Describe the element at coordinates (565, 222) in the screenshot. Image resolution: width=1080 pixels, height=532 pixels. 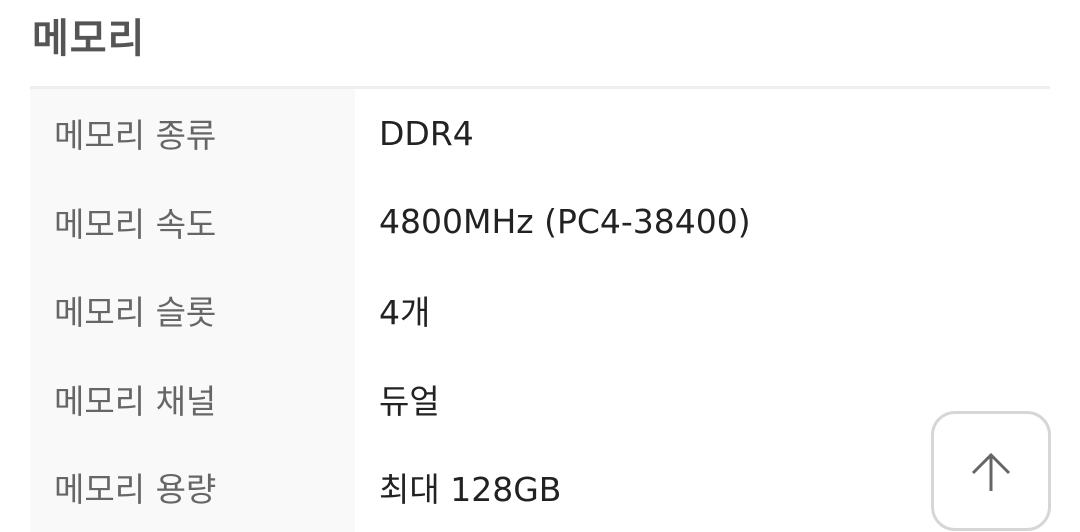
I see `row-value: 4800MHz (PC4-38400)` at that location.